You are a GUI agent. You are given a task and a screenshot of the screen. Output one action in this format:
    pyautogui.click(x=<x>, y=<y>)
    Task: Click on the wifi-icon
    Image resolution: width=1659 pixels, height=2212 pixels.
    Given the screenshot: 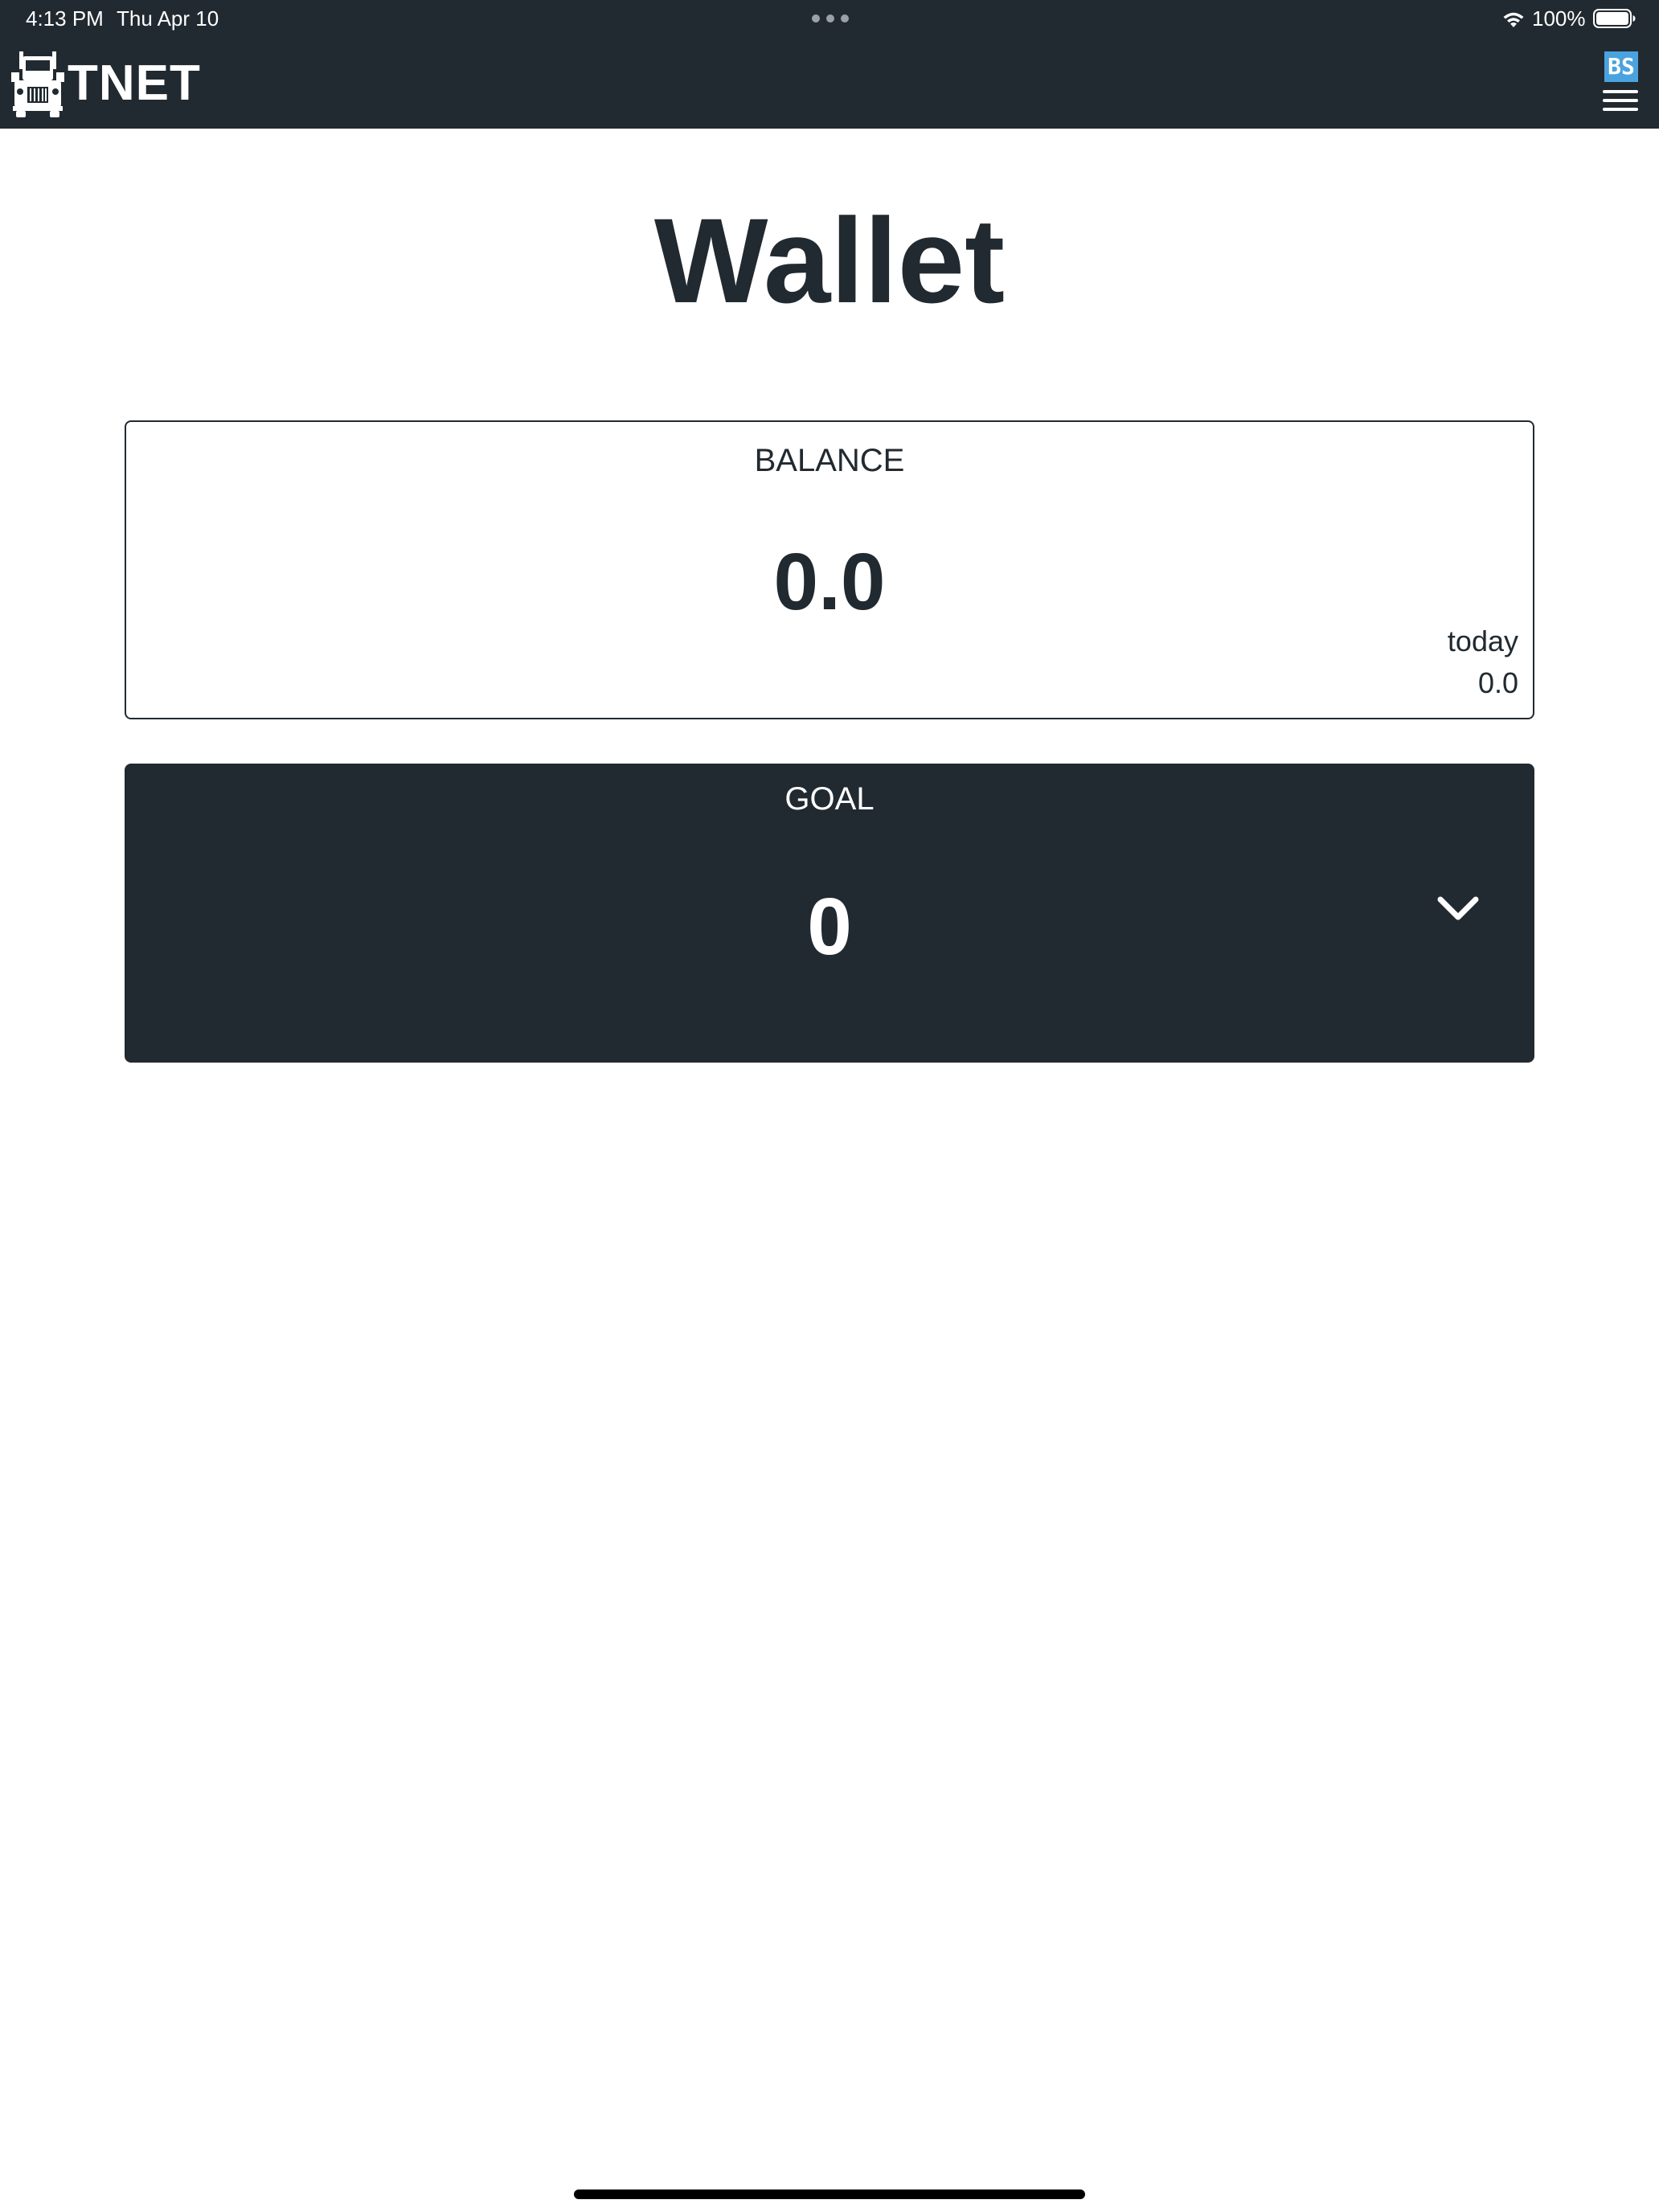 What is the action you would take?
    pyautogui.click(x=1513, y=19)
    